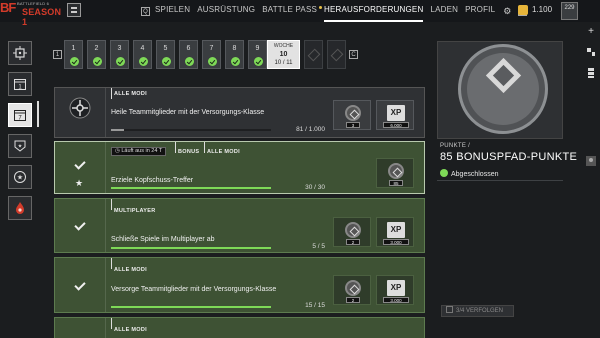 This screenshot has width=600, height=338. What do you see at coordinates (455, 146) in the screenshot?
I see `reward-type-label: PUNKTE /` at bounding box center [455, 146].